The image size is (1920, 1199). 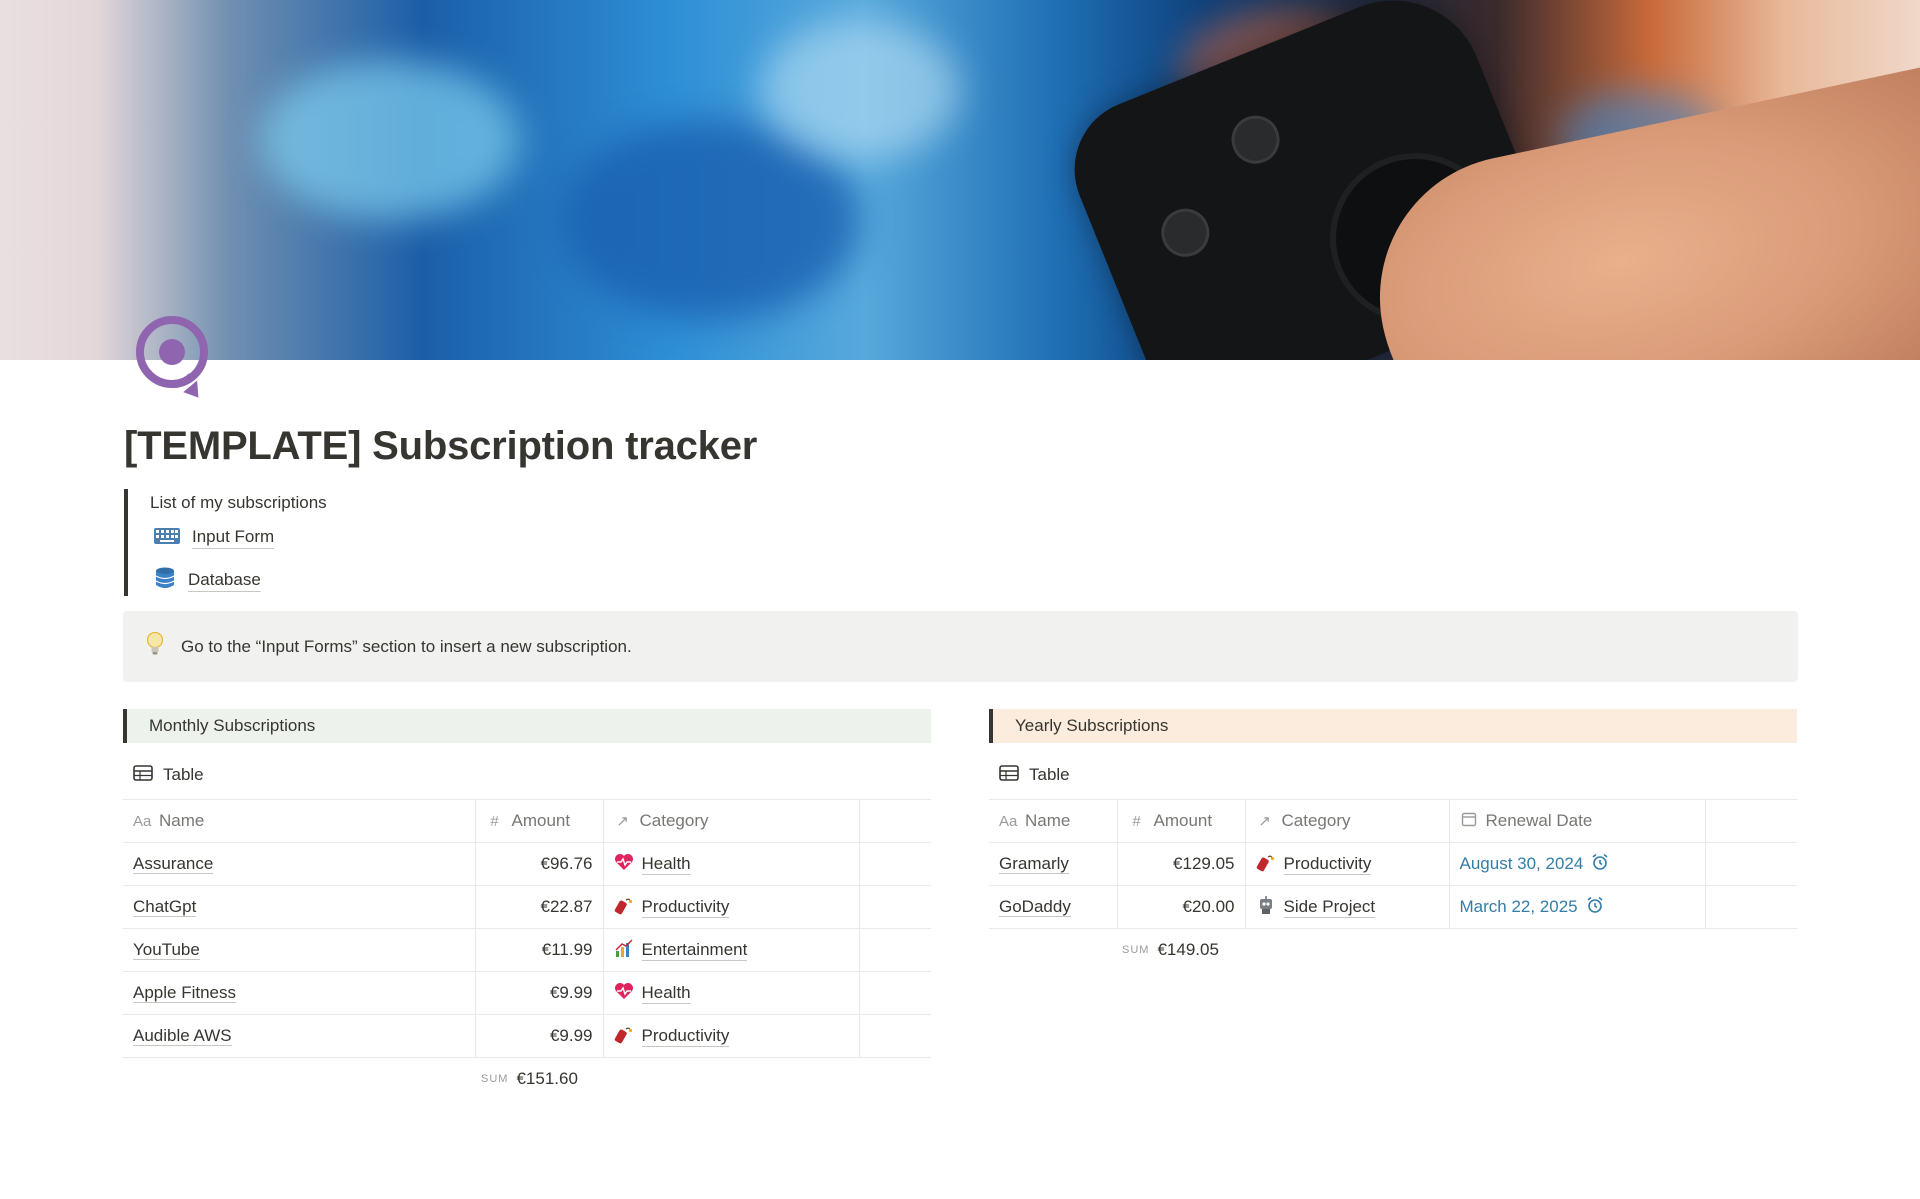 What do you see at coordinates (233, 538) in the screenshot?
I see `input-form-label: Input Form` at bounding box center [233, 538].